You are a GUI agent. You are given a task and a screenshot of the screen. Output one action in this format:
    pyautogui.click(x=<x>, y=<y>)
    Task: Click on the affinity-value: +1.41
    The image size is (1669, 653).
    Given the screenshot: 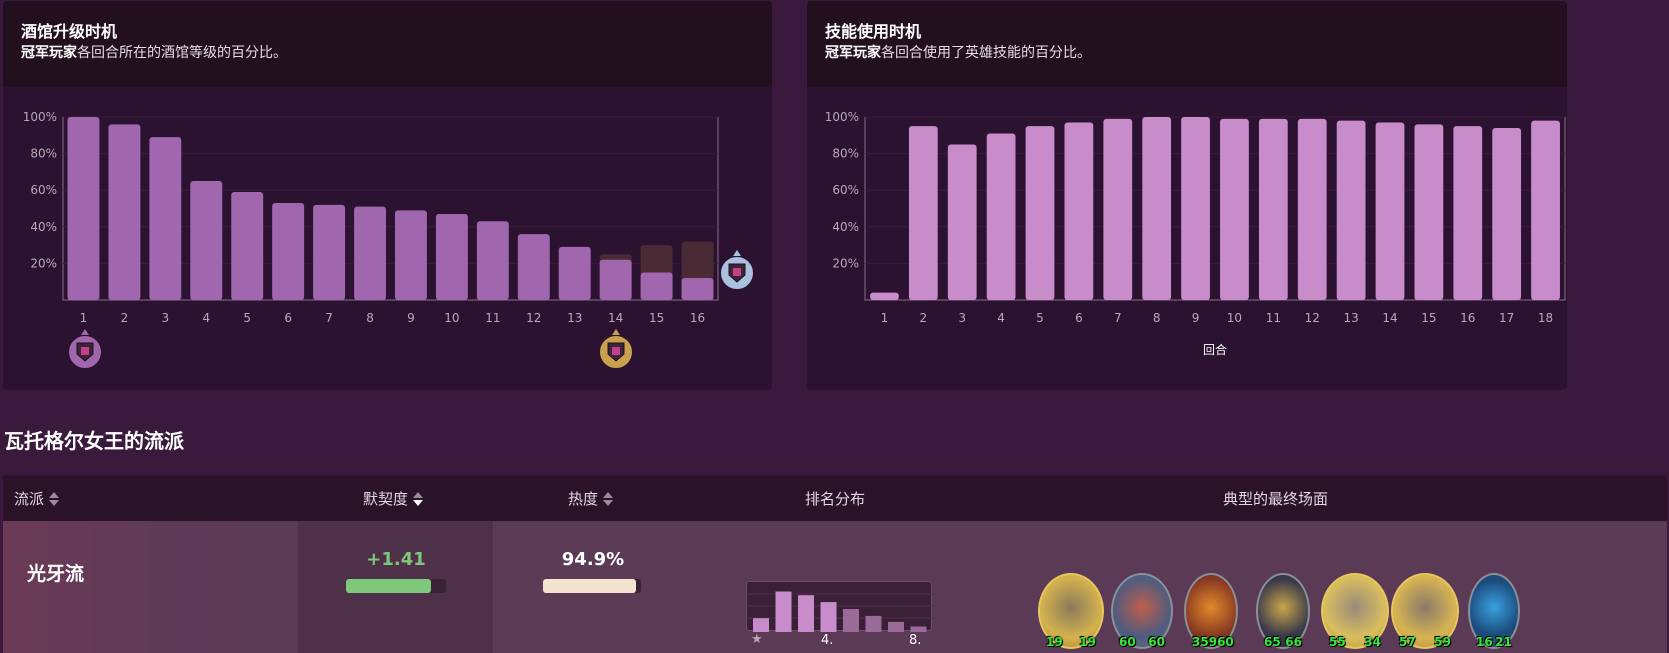 What is the action you would take?
    pyautogui.click(x=396, y=559)
    